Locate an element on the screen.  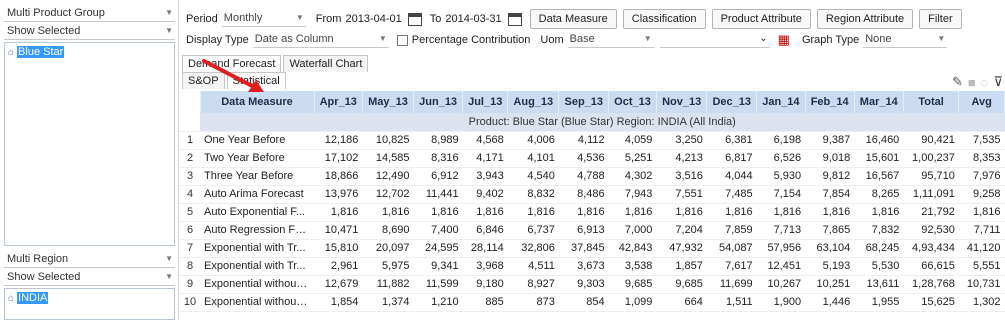
table-cell: 6,198 is located at coordinates (781, 140).